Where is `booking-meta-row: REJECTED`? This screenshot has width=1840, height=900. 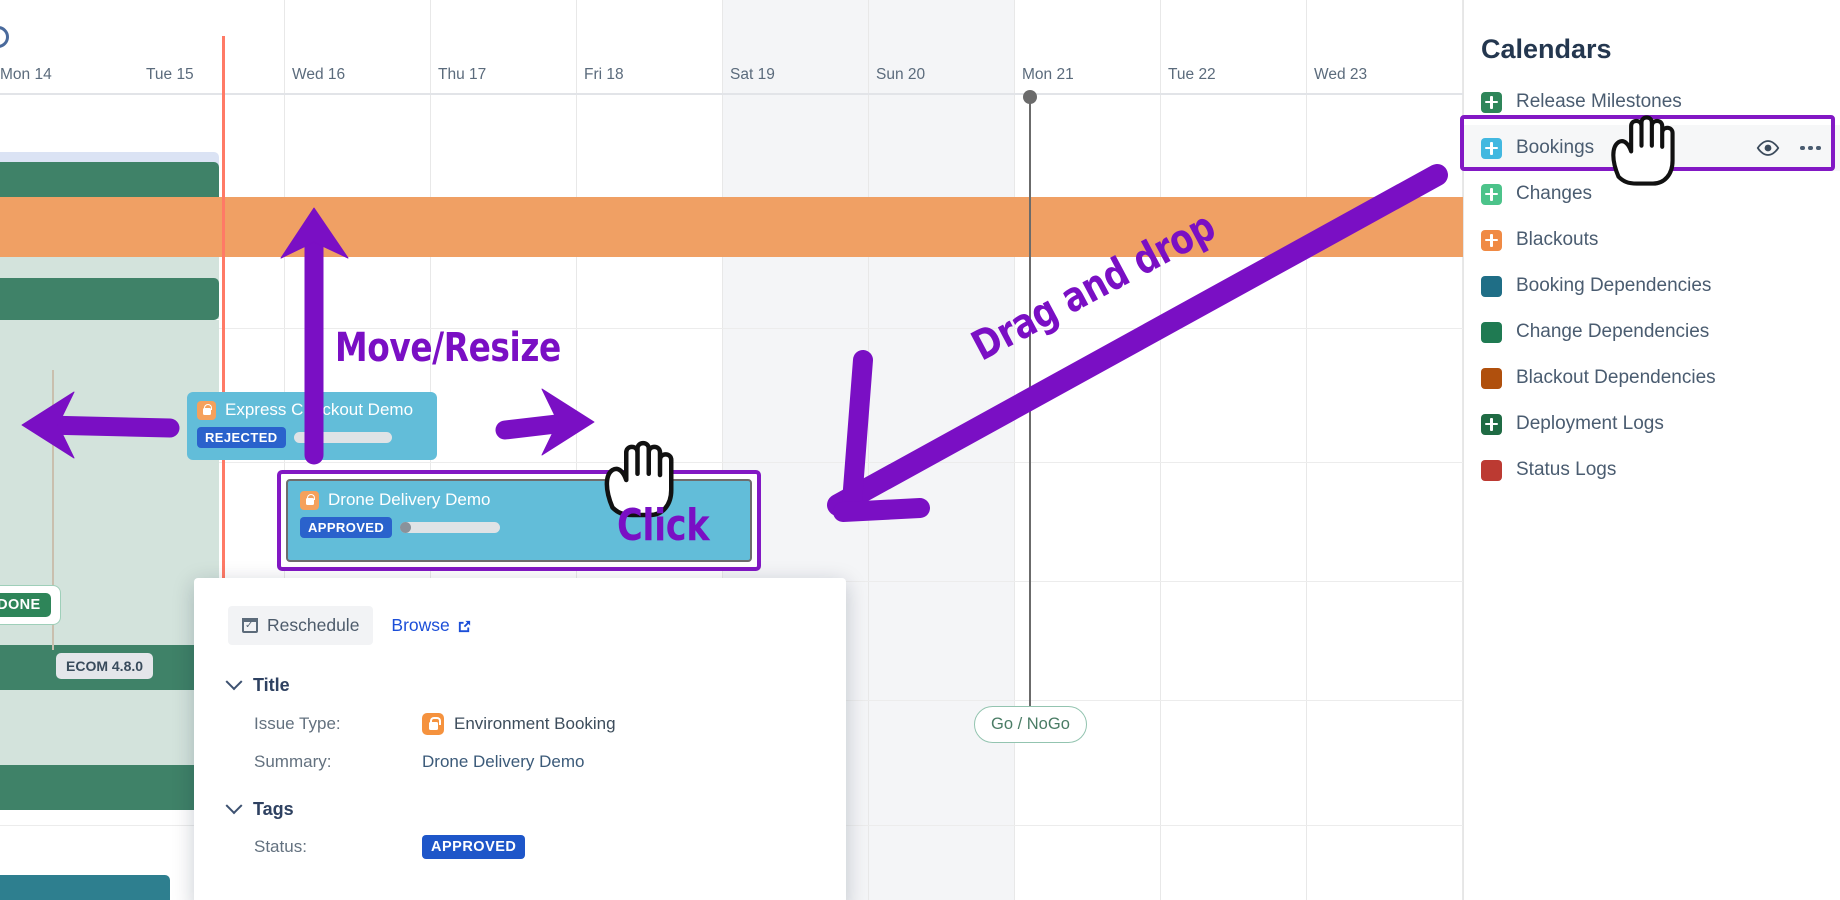 booking-meta-row: REJECTED is located at coordinates (312, 437).